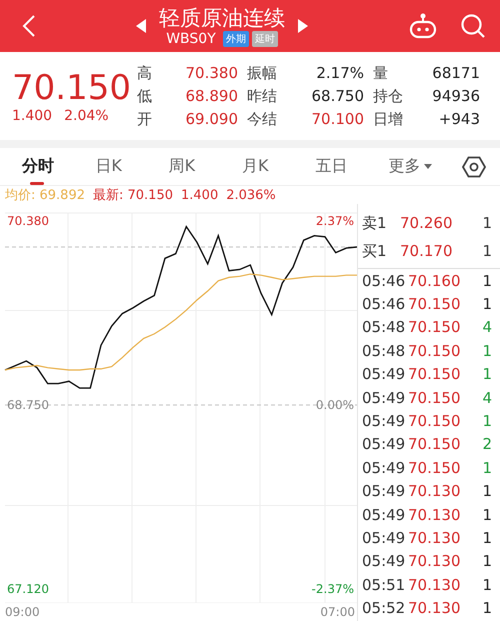 The width and height of the screenshot is (500, 621). I want to click on stat-label: 开, so click(145, 119).